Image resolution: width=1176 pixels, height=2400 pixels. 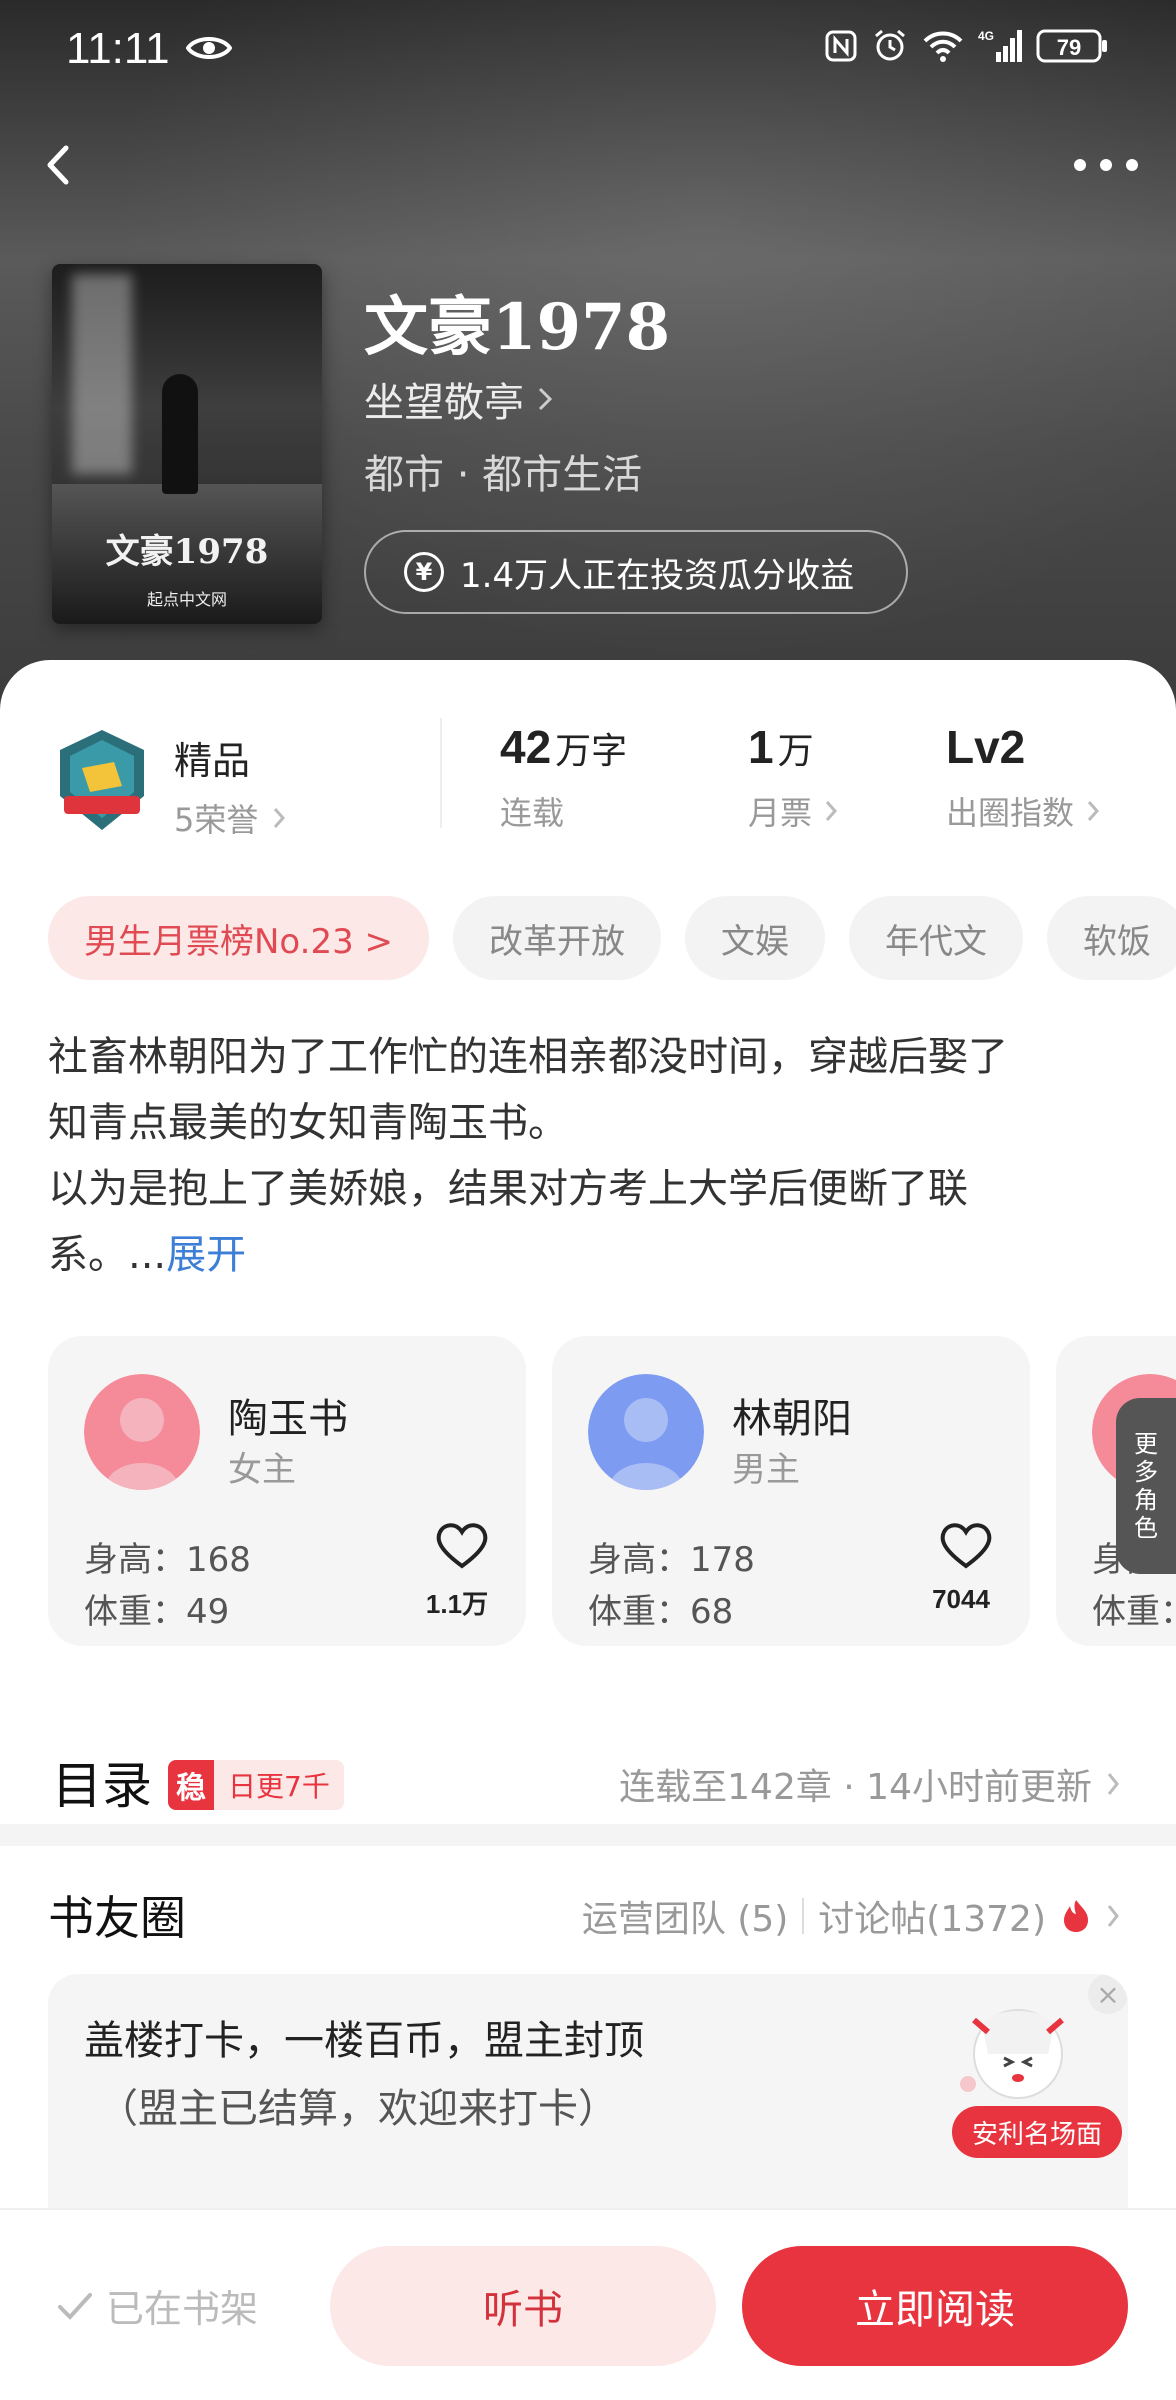 What do you see at coordinates (308, 1123) in the screenshot?
I see `synopsis-line: 知青点最美的女知青陶玉书。` at bounding box center [308, 1123].